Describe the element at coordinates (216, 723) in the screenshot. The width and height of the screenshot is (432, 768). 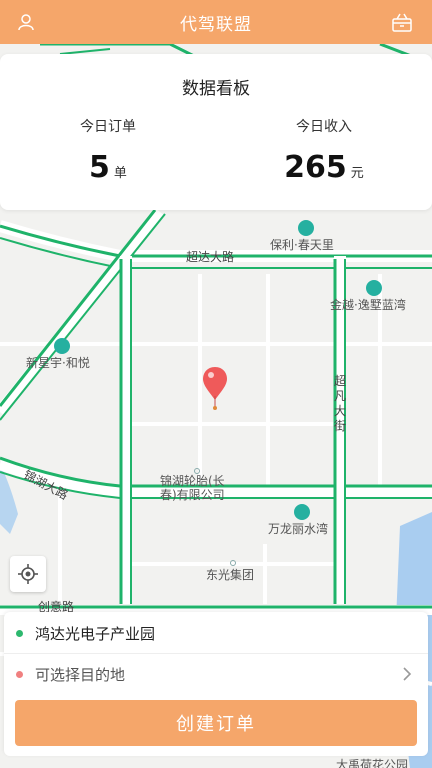
I see `create-order-button: 创建订单` at that location.